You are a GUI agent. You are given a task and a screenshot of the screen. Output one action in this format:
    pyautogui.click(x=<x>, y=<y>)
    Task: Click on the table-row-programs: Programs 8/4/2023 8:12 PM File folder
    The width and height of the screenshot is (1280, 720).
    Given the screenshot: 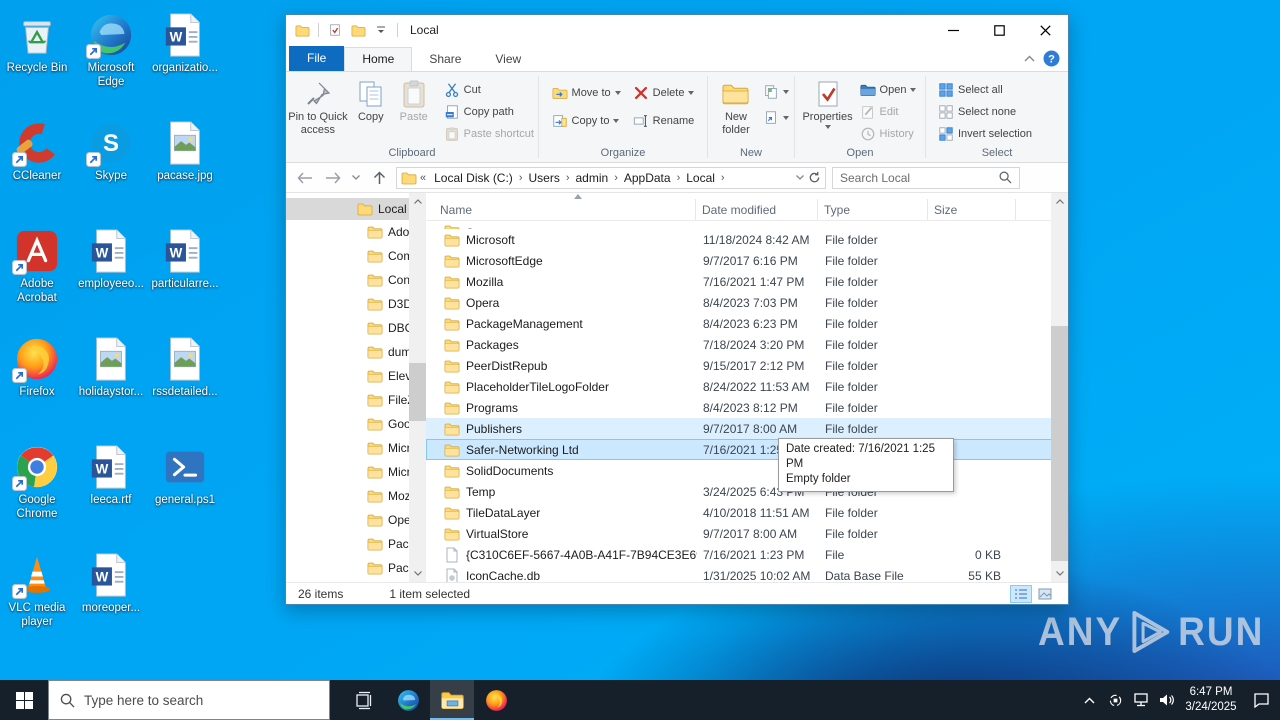 What is the action you would take?
    pyautogui.click(x=747, y=407)
    